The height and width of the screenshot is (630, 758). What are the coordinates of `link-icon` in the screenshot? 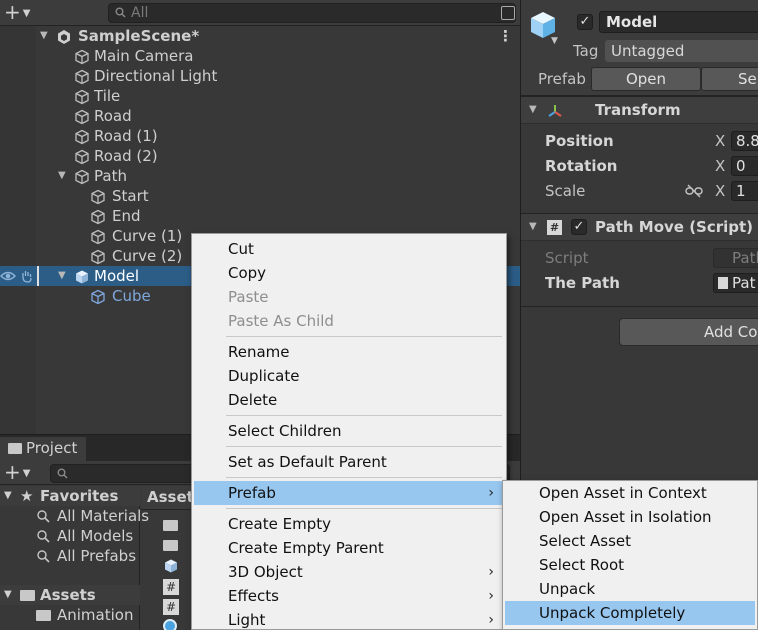 It's located at (694, 191).